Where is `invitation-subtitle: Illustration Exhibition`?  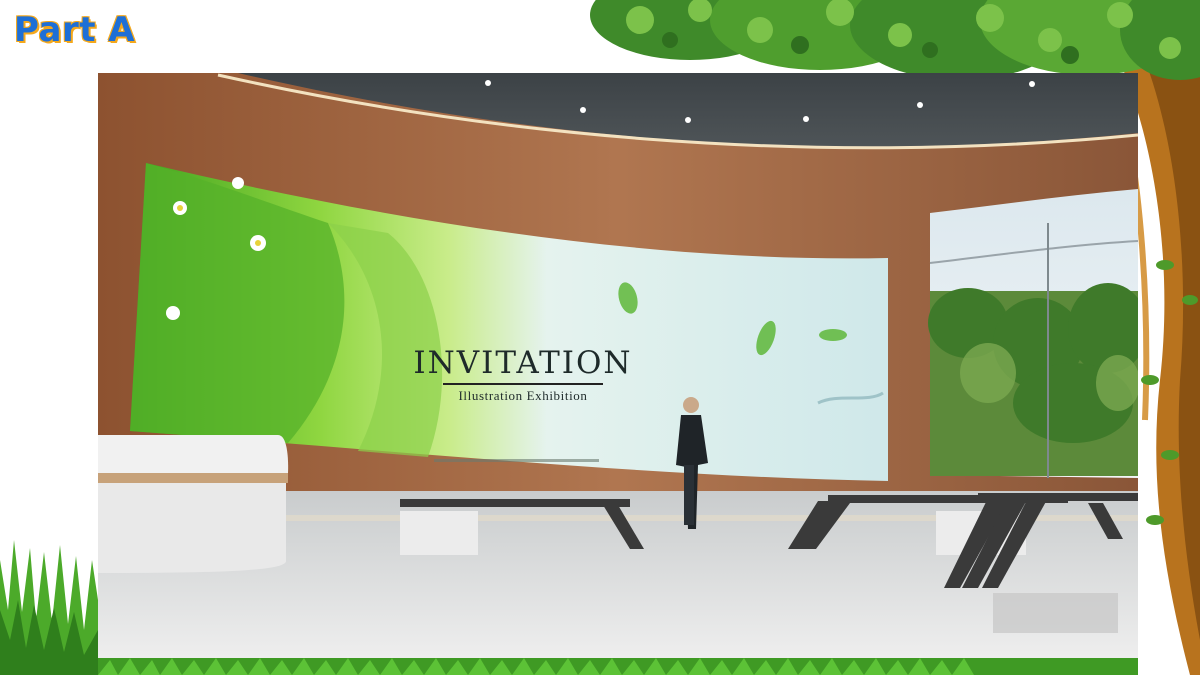
invitation-subtitle: Illustration Exhibition is located at coordinates (523, 395).